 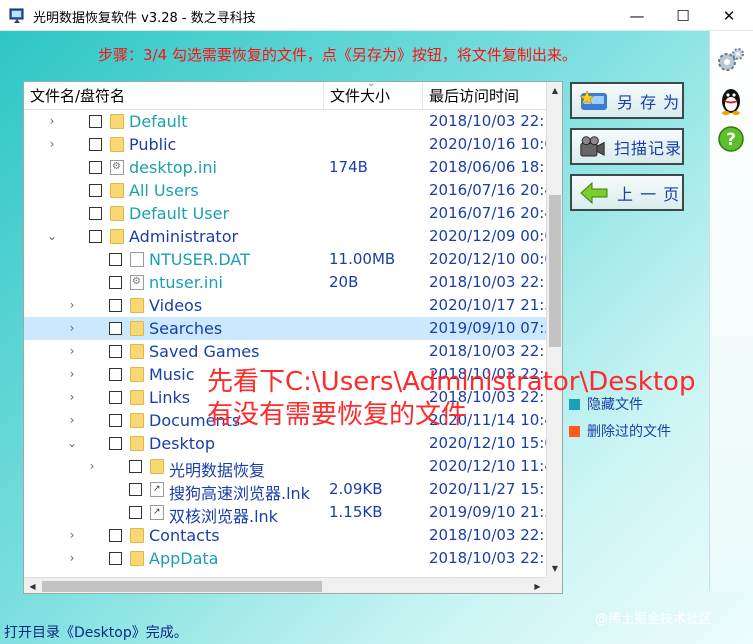 I want to click on row-time: 2019/09/10 21:5, so click(x=487, y=512).